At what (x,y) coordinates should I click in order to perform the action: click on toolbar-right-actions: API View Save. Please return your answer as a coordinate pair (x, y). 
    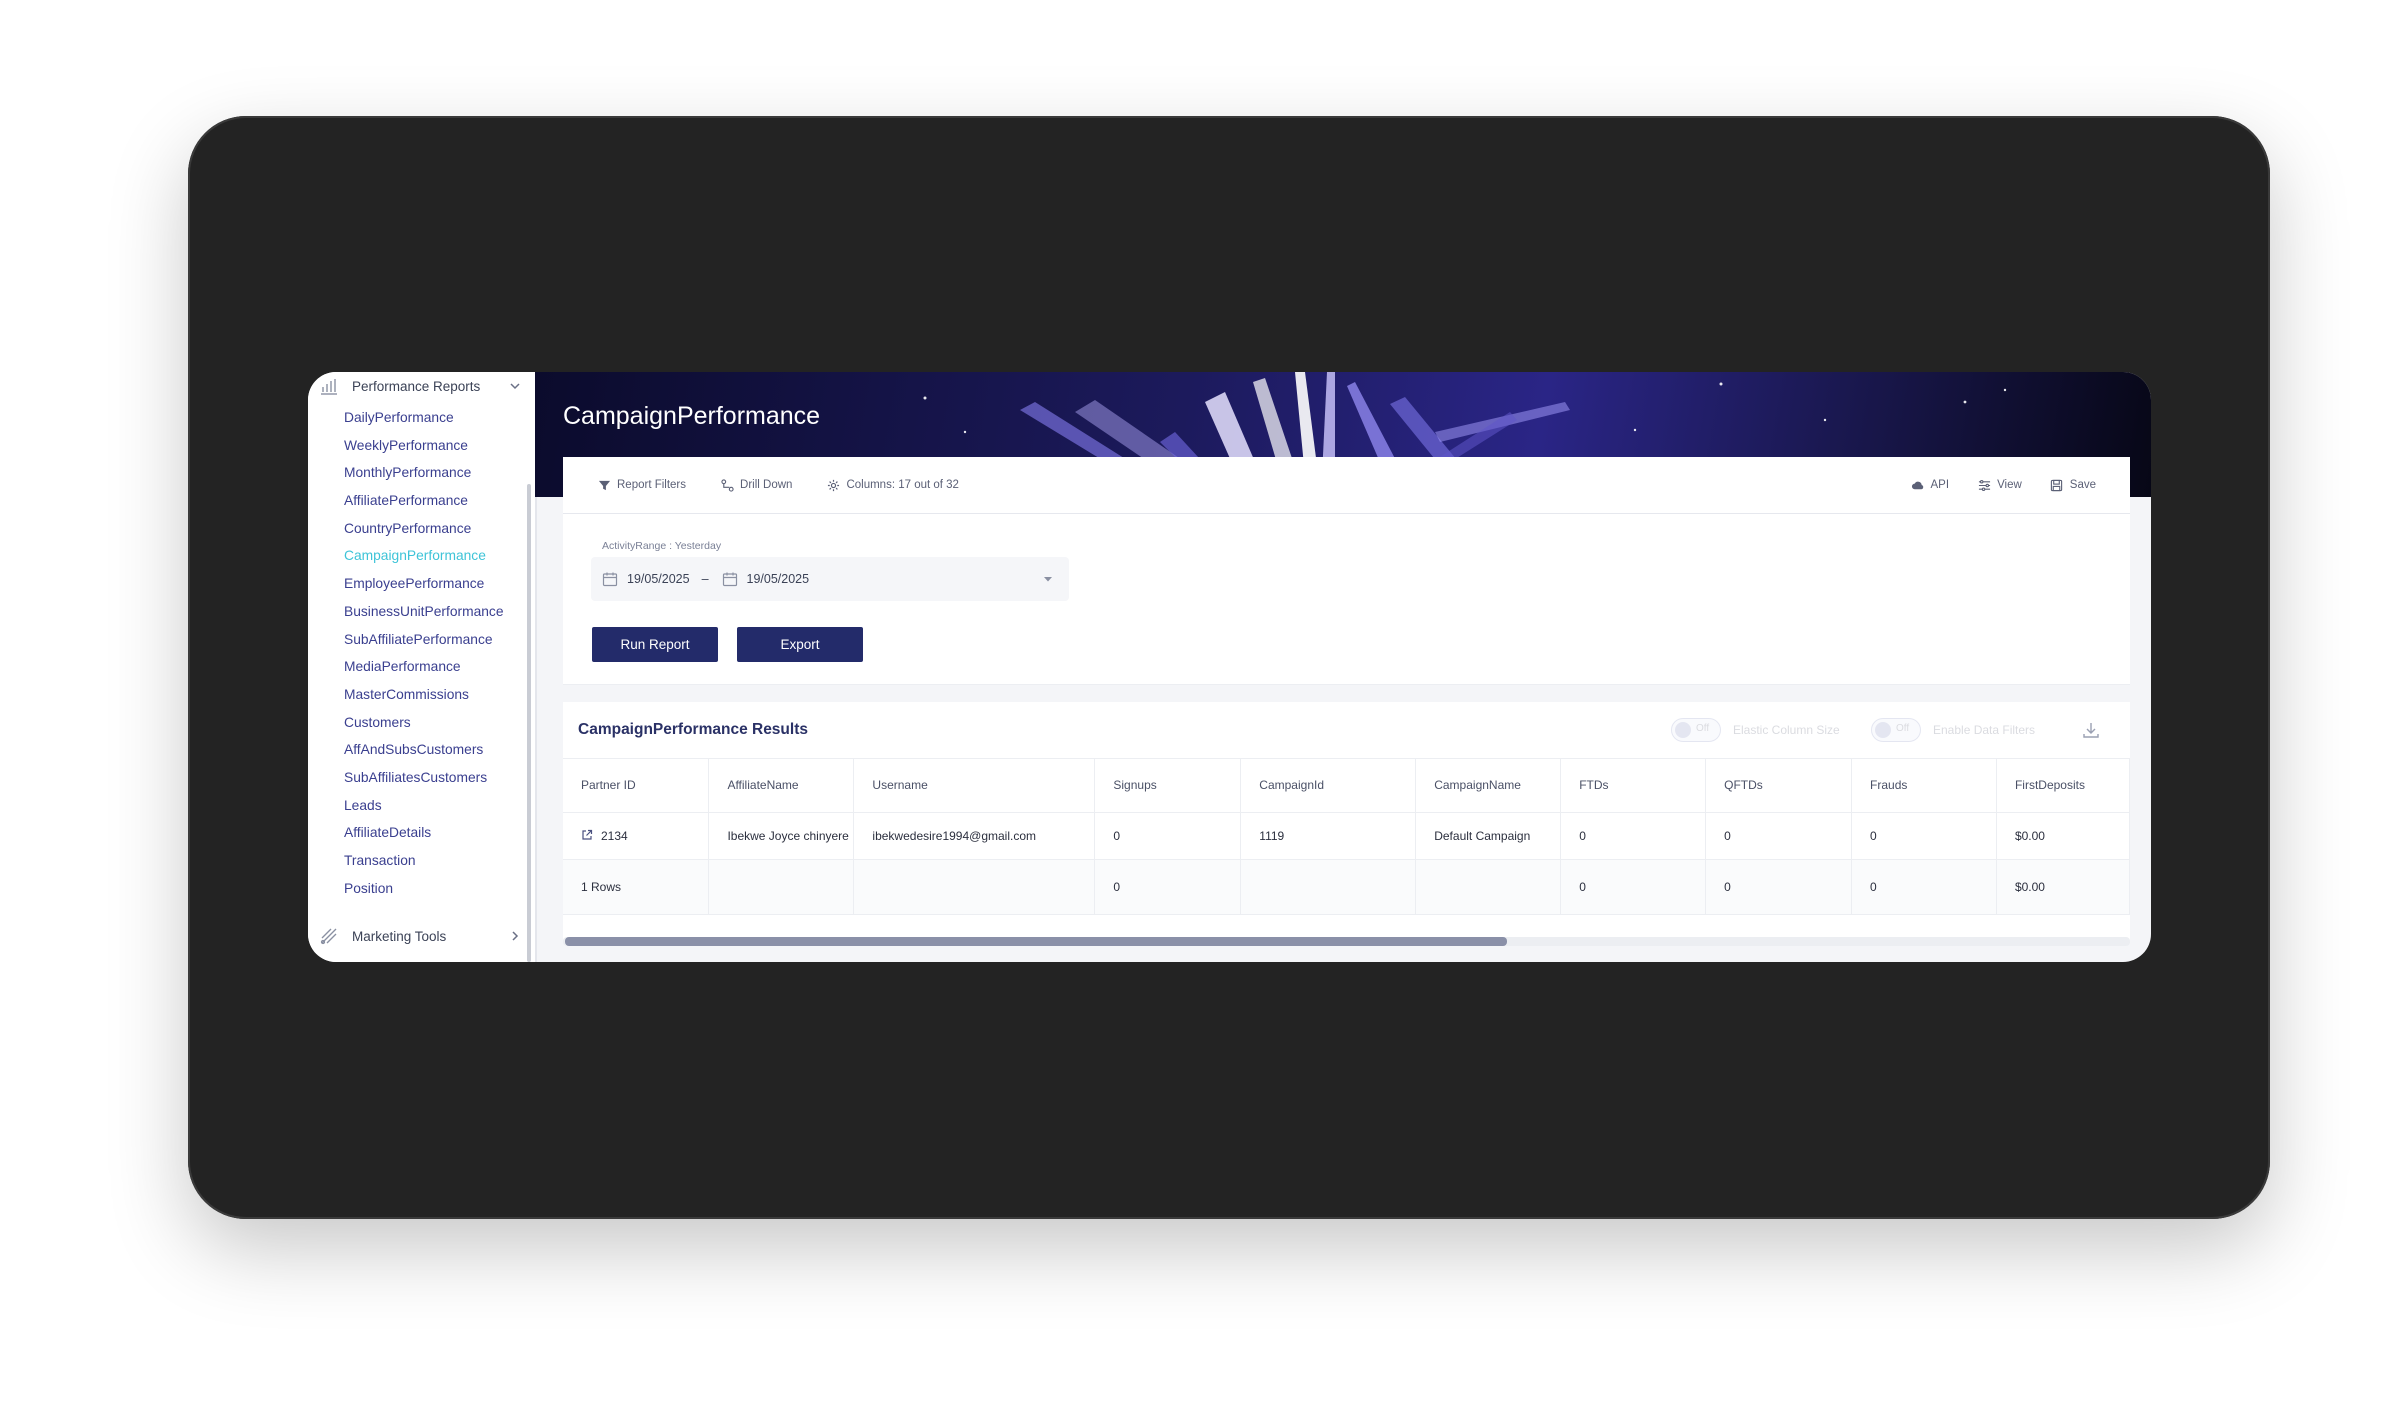
    Looking at the image, I should click on (2006, 485).